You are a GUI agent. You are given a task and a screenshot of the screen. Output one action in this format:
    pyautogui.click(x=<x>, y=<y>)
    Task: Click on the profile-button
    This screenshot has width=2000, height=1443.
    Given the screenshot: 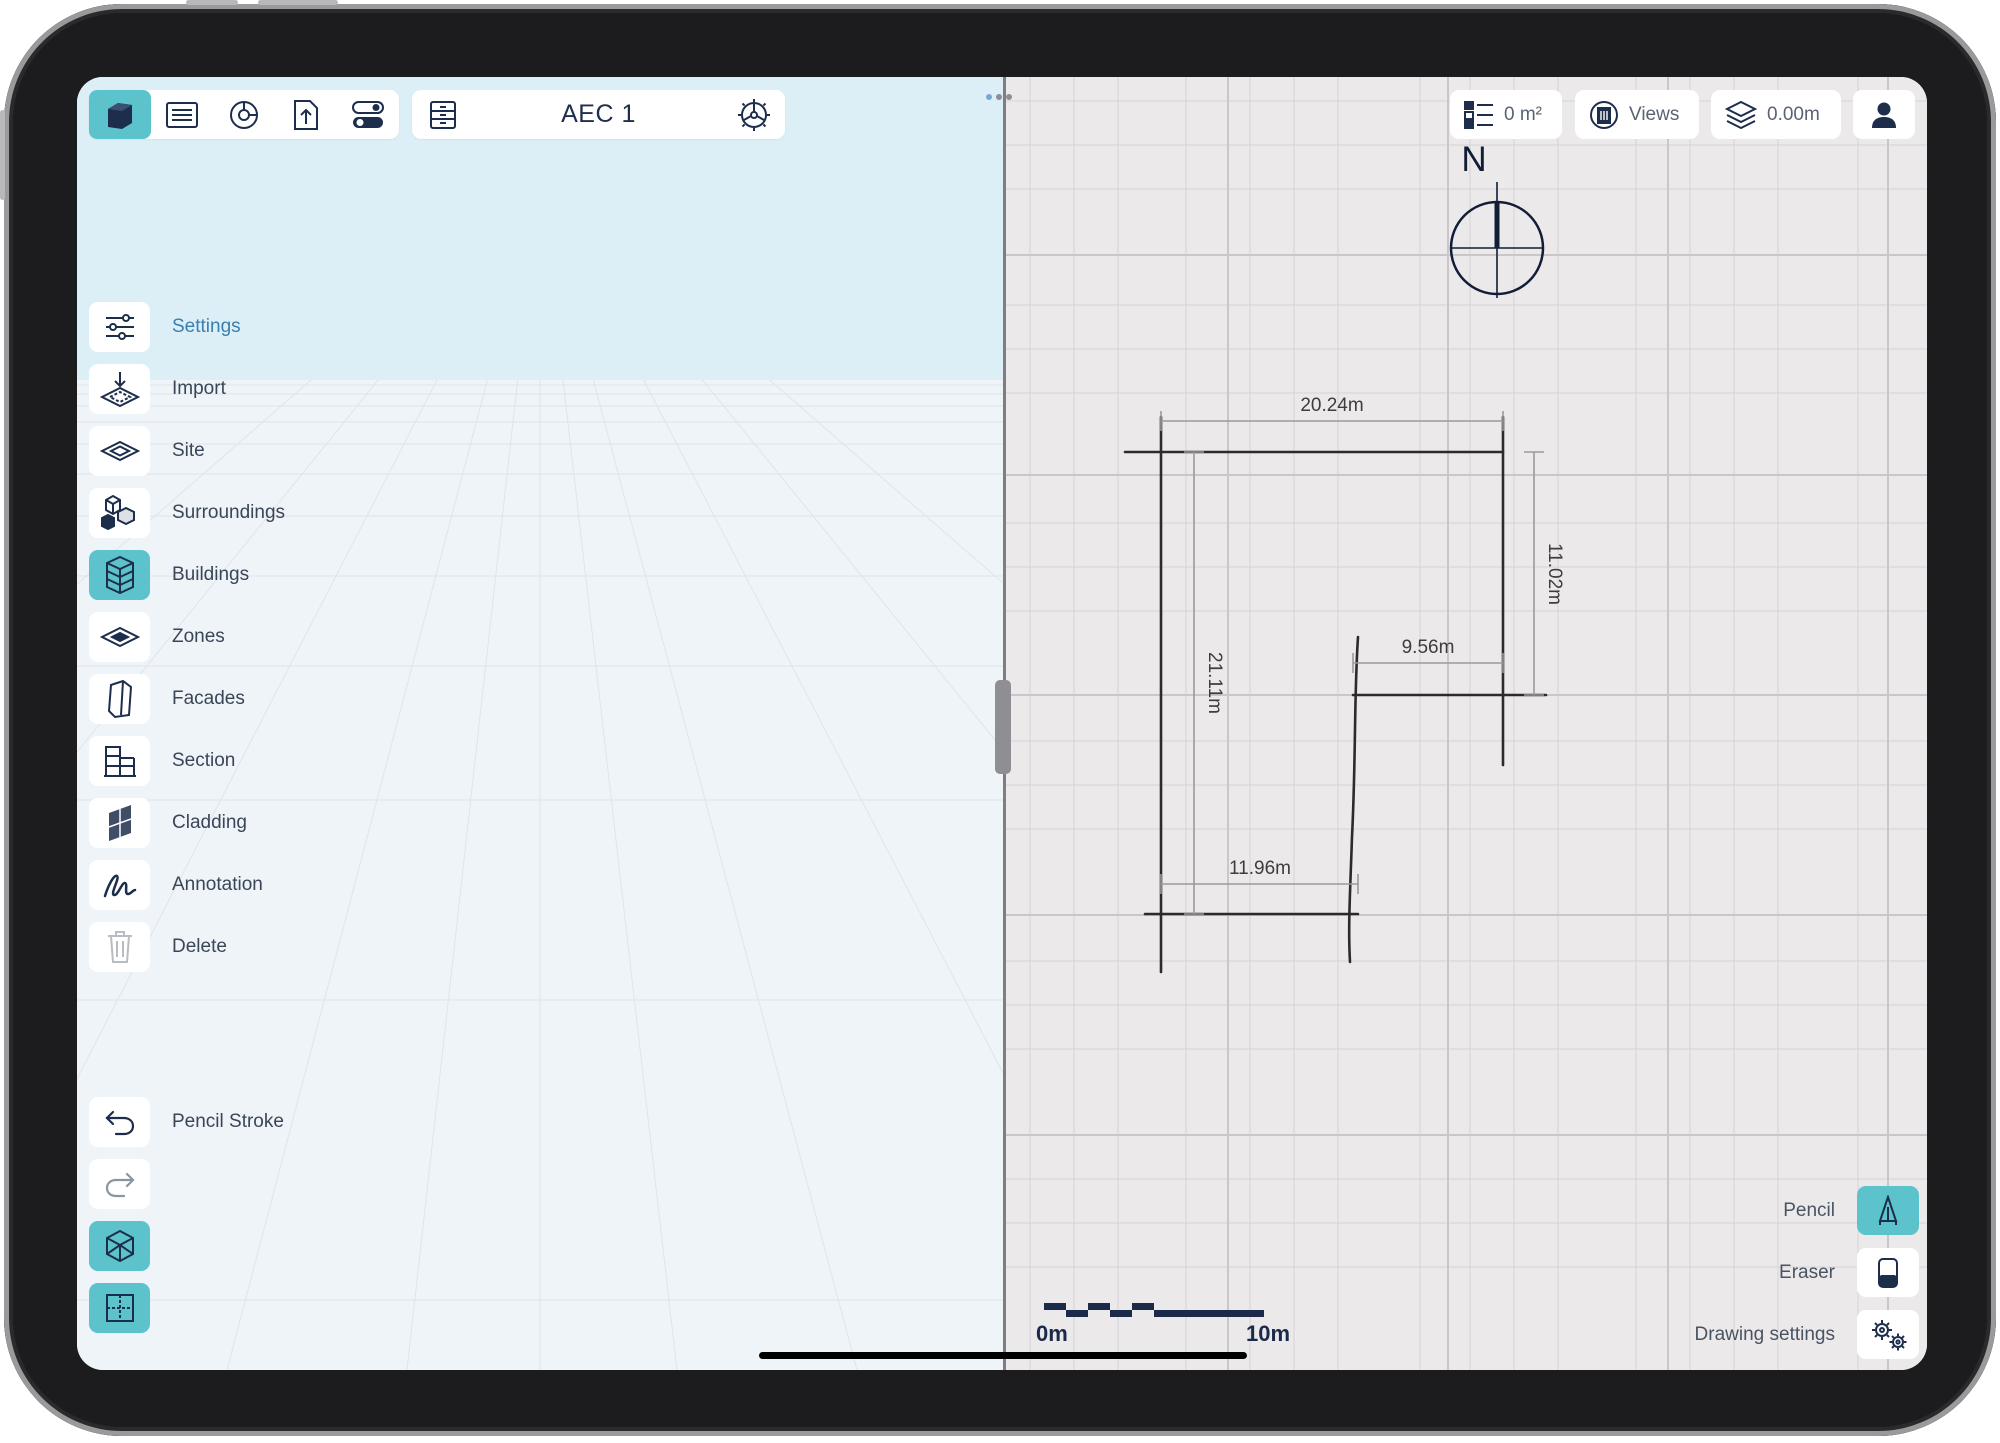 What is the action you would take?
    pyautogui.click(x=1884, y=114)
    